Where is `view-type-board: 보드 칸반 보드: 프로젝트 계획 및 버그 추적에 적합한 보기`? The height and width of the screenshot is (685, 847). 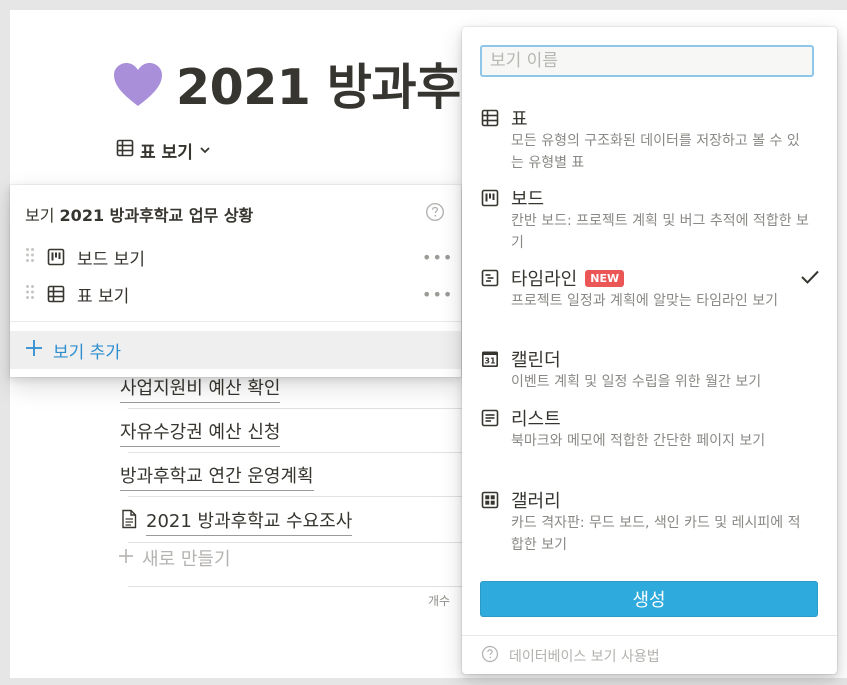
view-type-board: 보드 칸반 보드: 프로젝트 계획 및 버그 추적에 적합한 보기 is located at coordinates (651, 220).